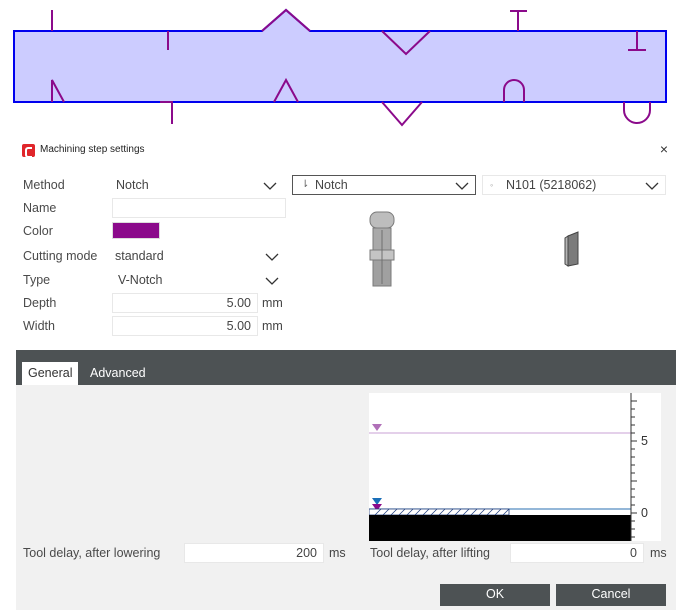 This screenshot has height=610, width=680. What do you see at coordinates (238, 326) in the screenshot?
I see `width-value: 5.00` at bounding box center [238, 326].